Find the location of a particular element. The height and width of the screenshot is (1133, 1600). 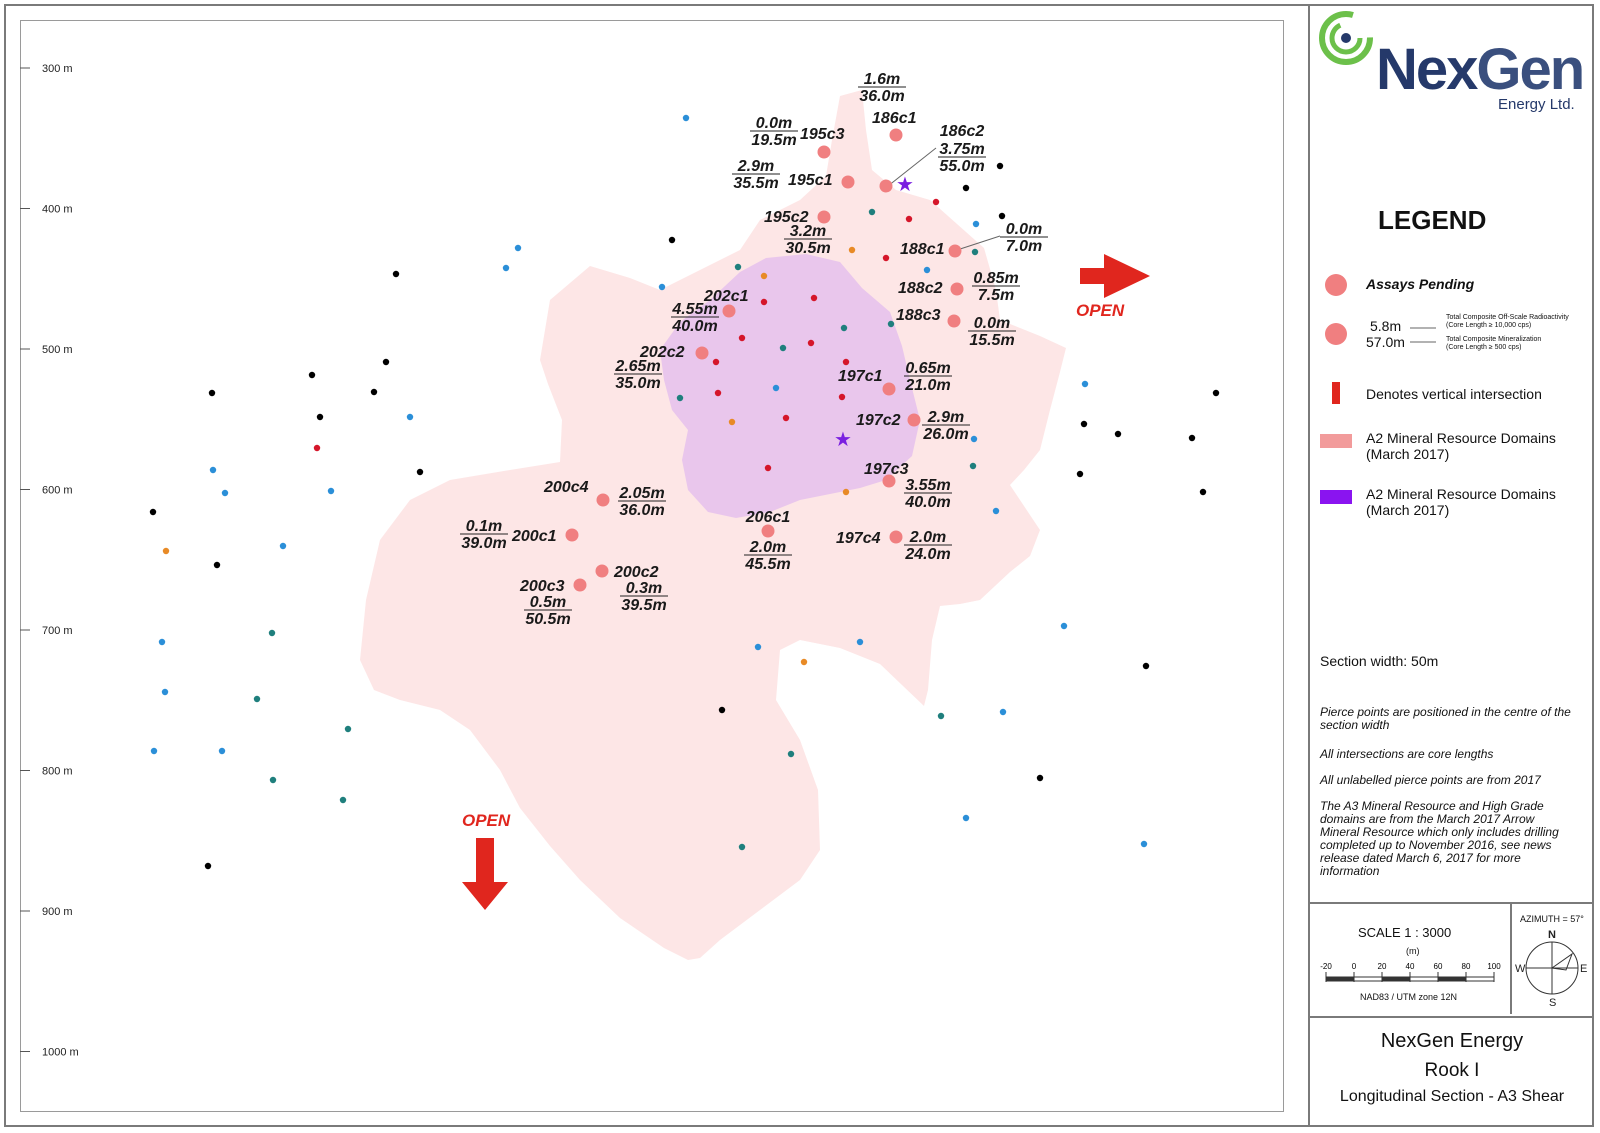

intersection-value-label: 0.65m is located at coordinates (927, 368).